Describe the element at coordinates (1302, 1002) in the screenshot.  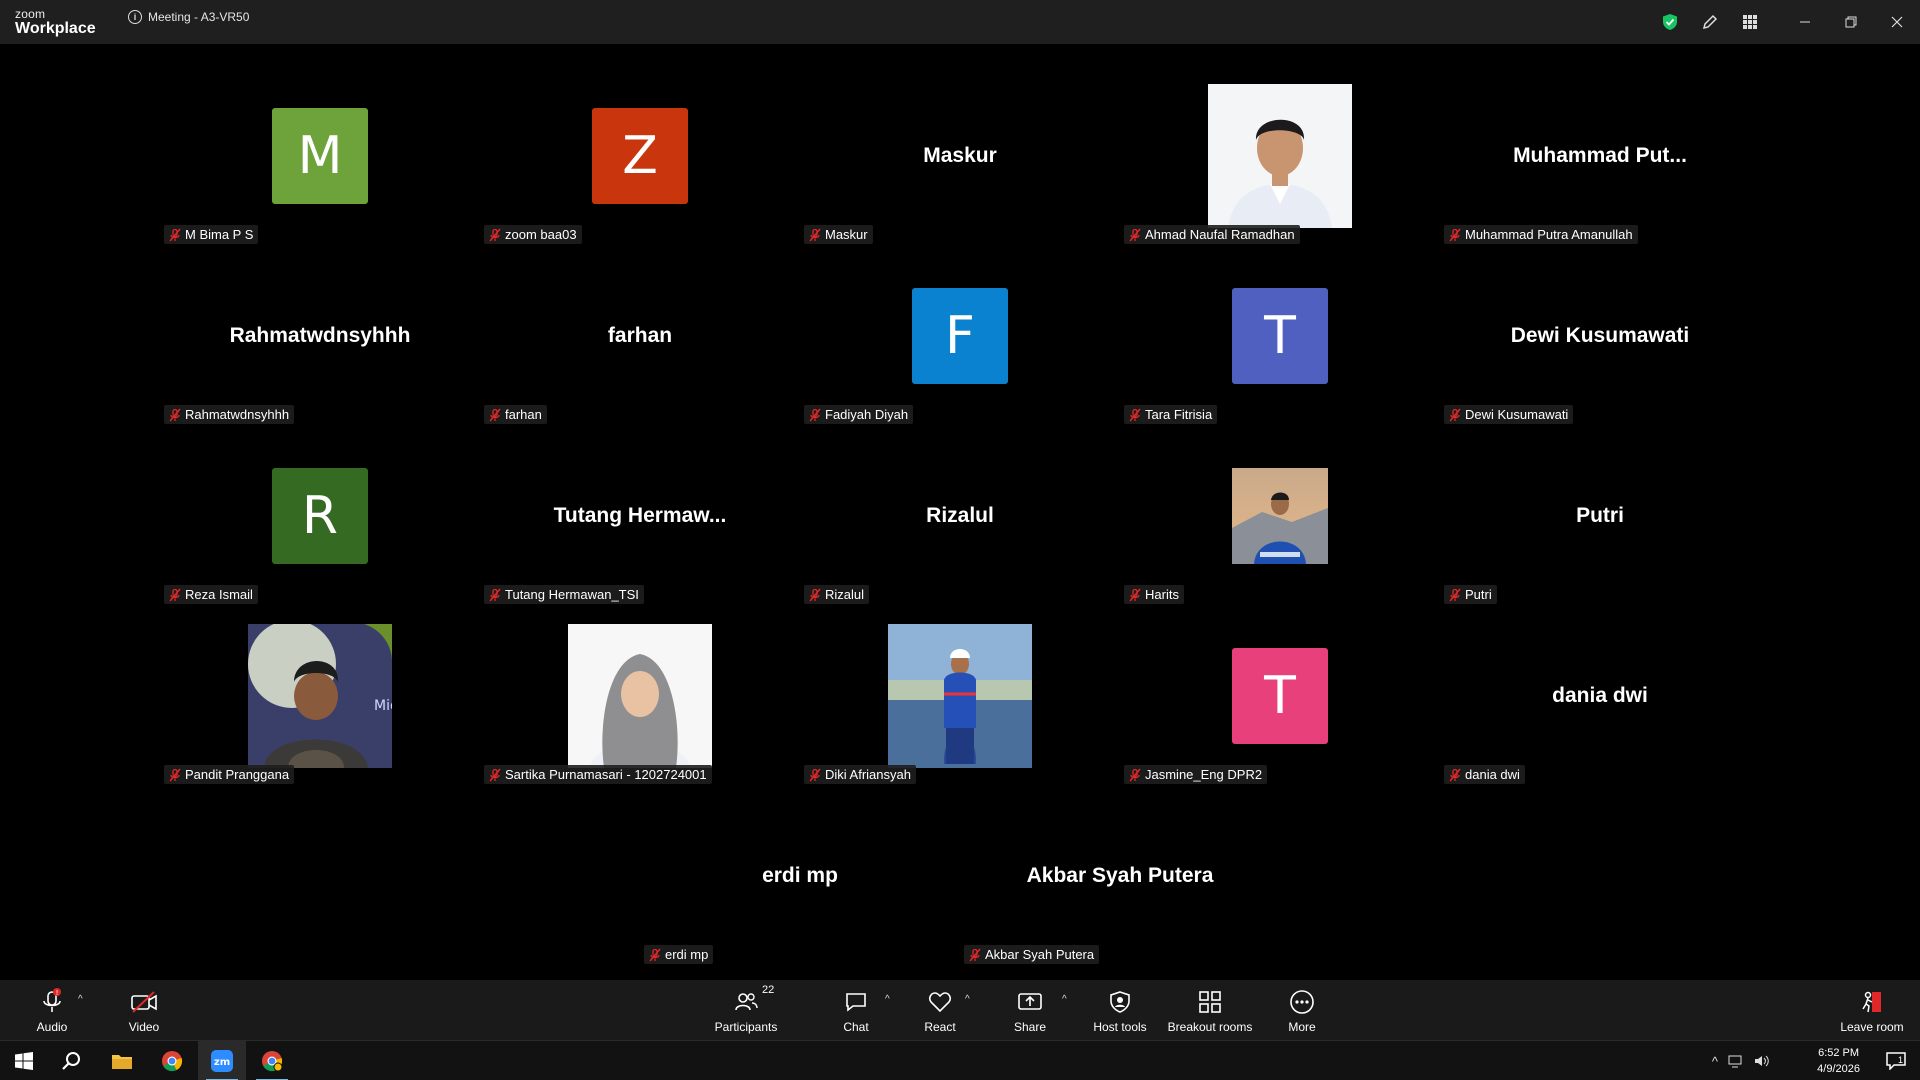
I see `more-dots-icon` at that location.